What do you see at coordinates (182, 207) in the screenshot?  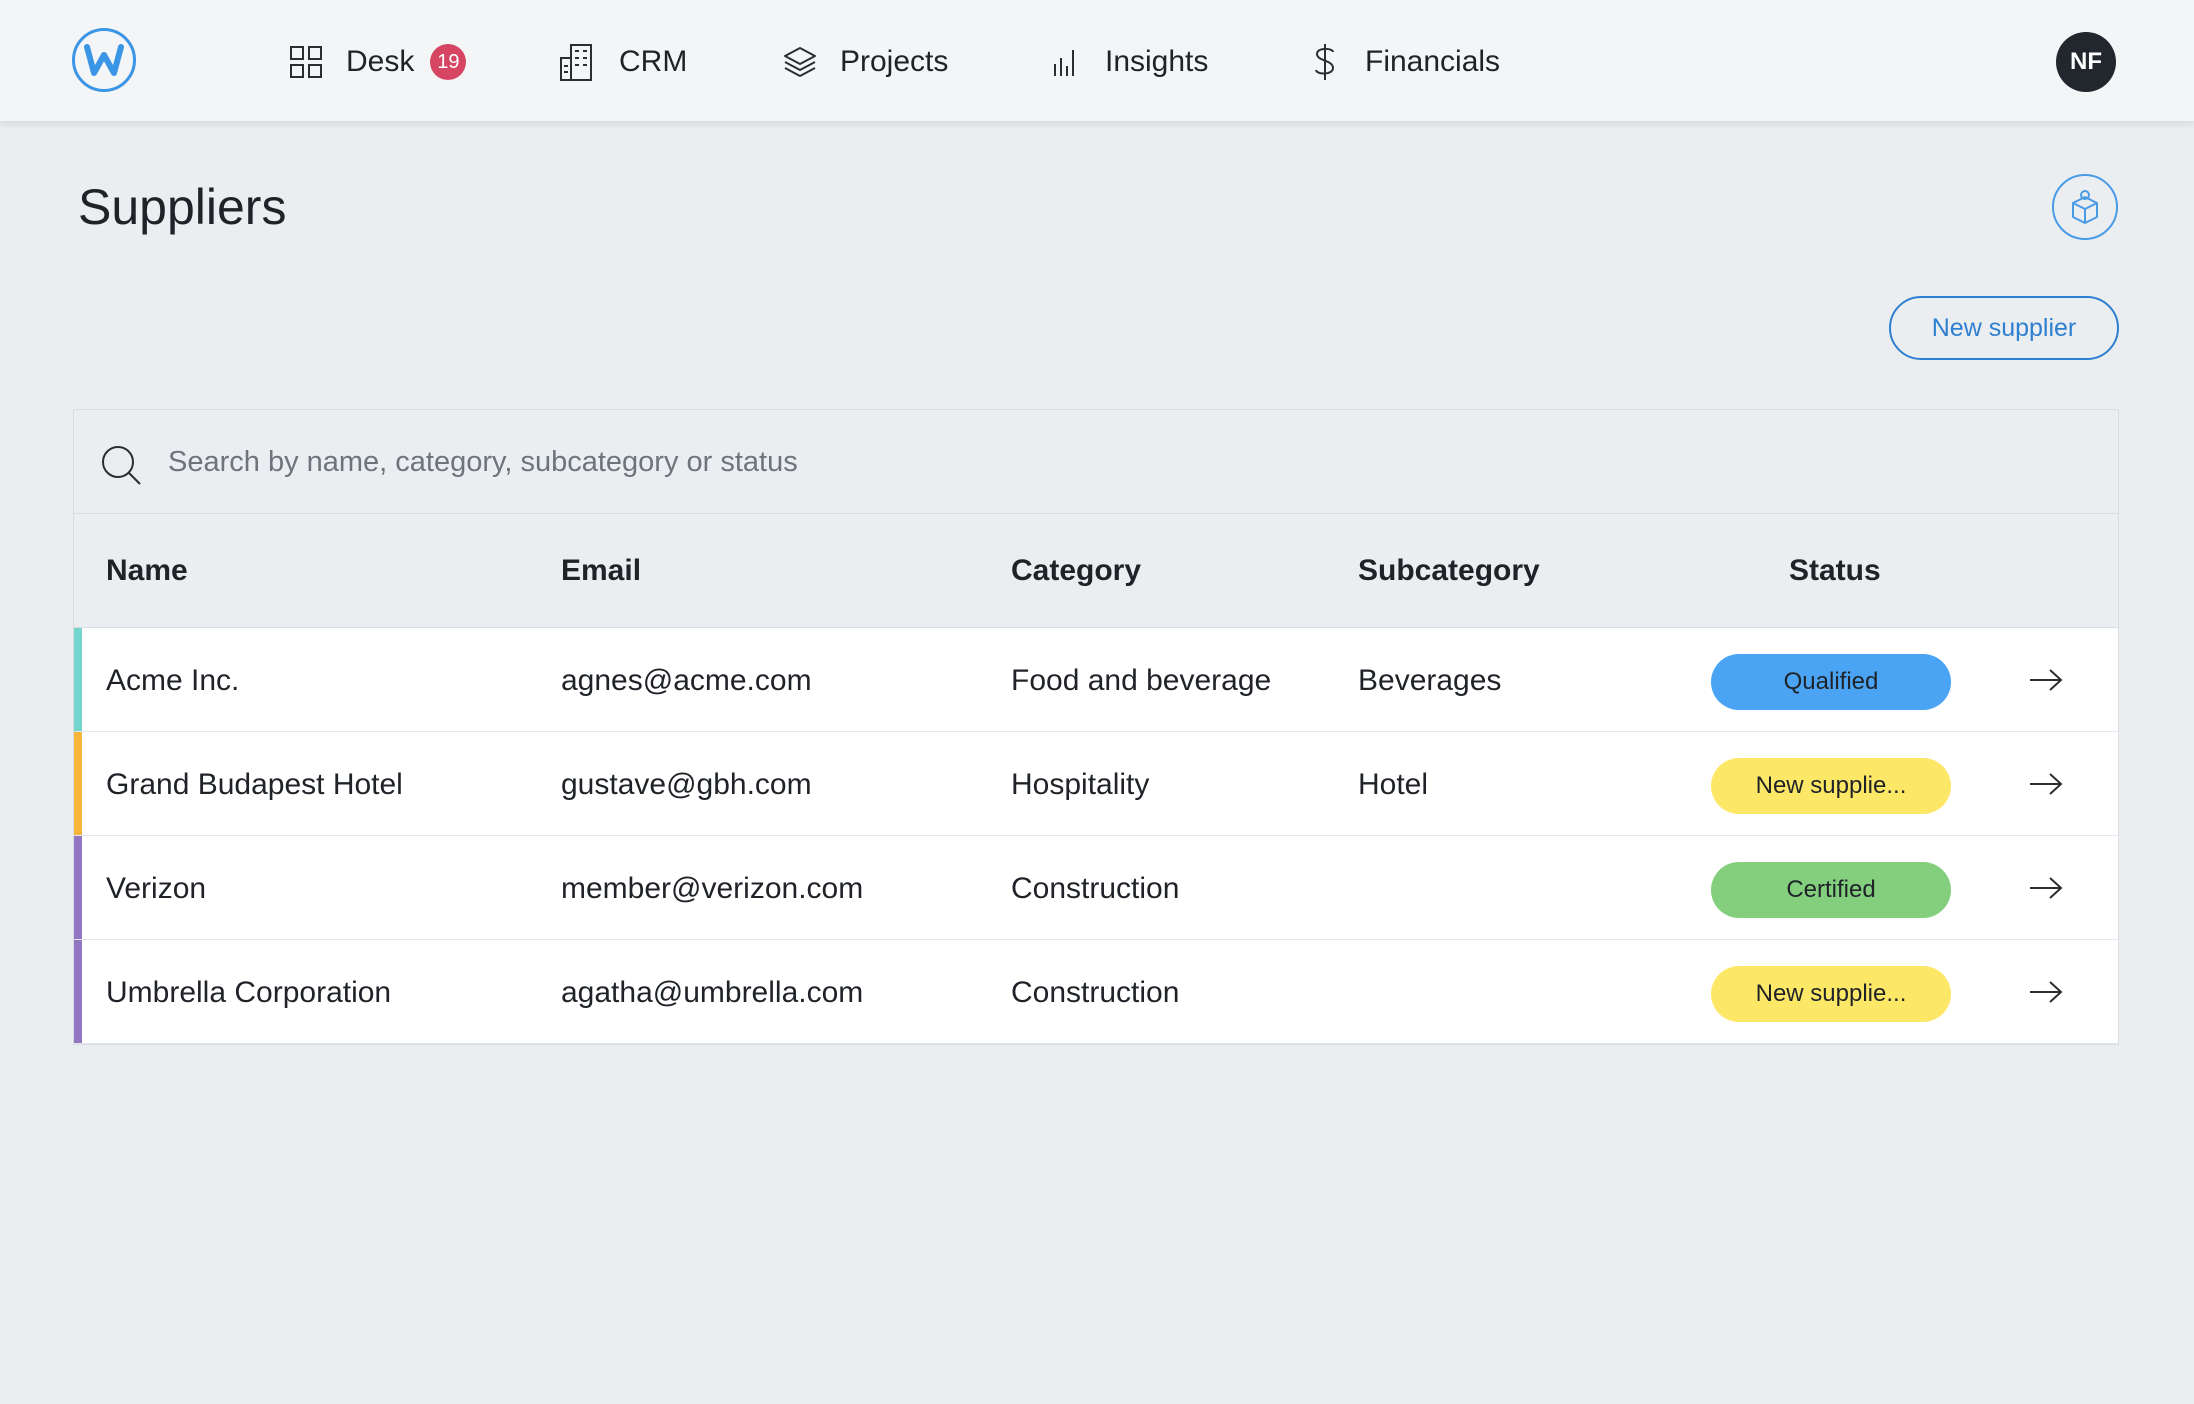 I see `page-title: Suppliers` at bounding box center [182, 207].